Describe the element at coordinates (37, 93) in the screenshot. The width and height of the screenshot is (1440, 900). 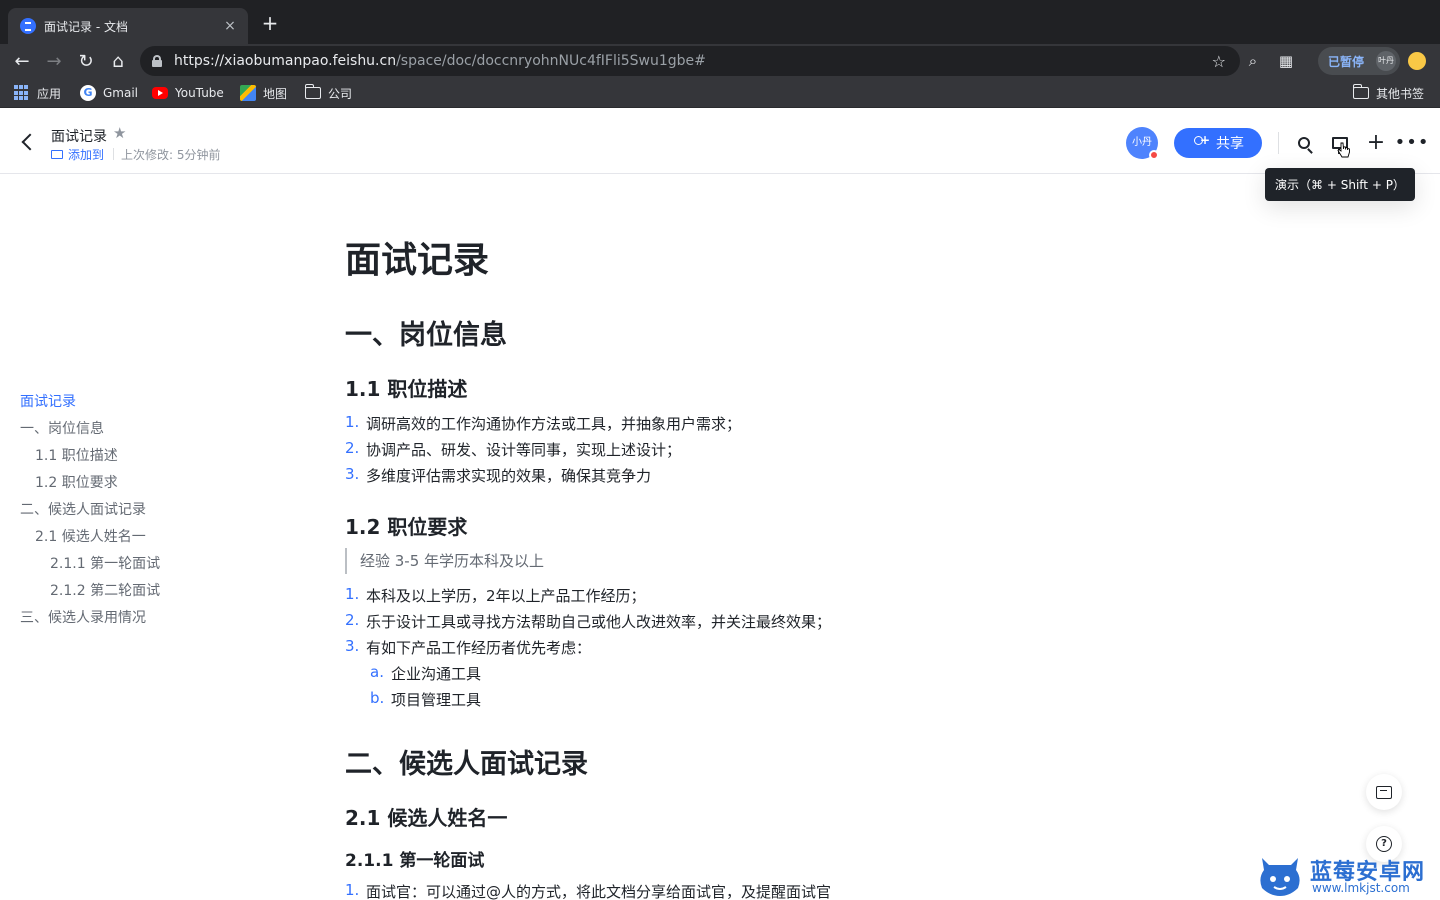
I see `bookmark-apps: 应用` at that location.